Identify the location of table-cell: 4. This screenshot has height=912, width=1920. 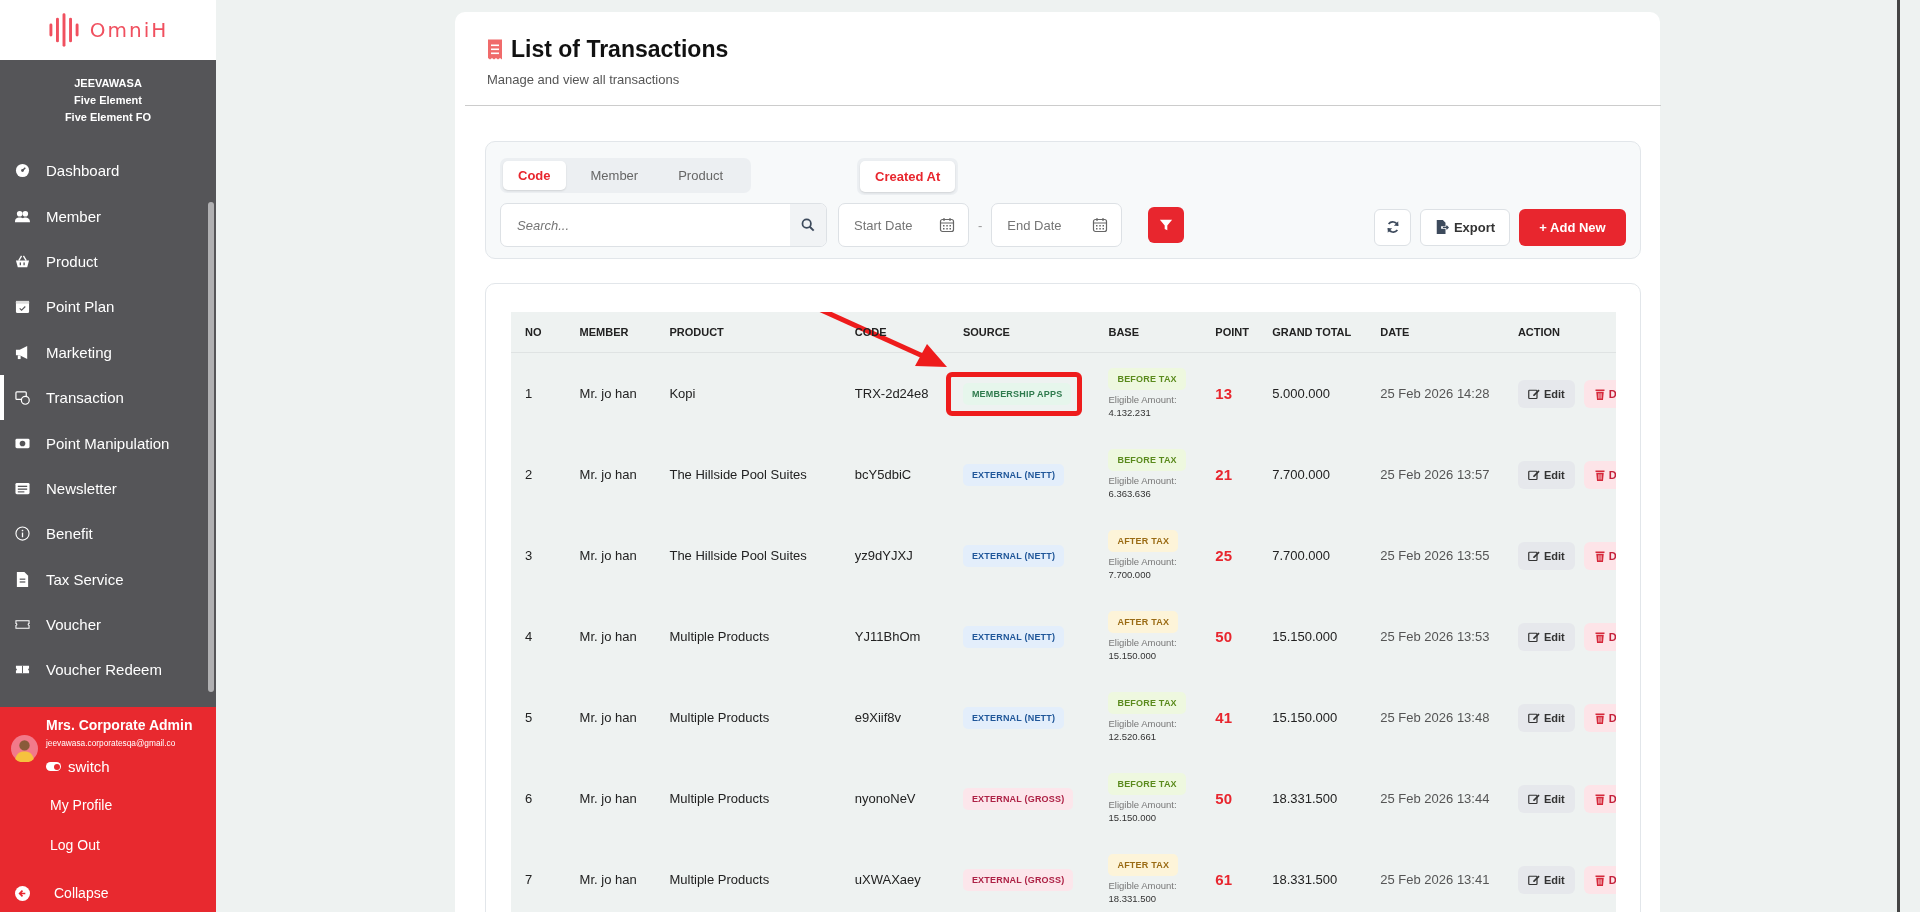
(538, 636).